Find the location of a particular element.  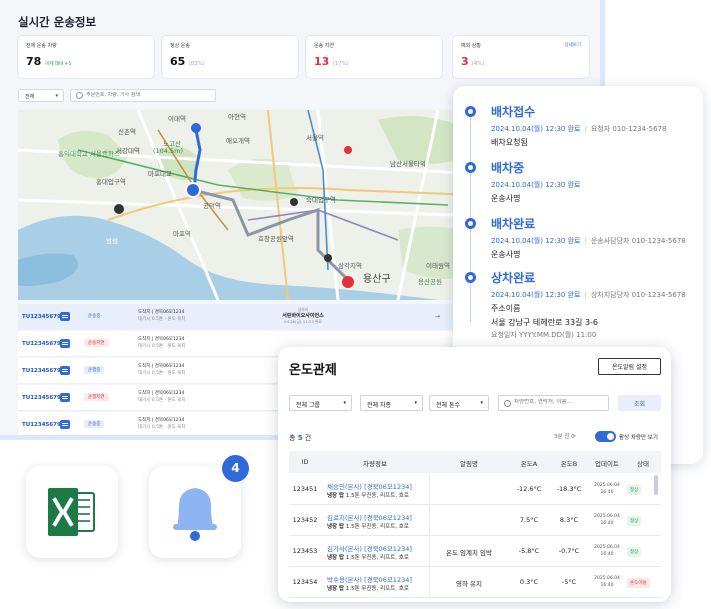

timeline-title: 배차접수 is located at coordinates (513, 112).